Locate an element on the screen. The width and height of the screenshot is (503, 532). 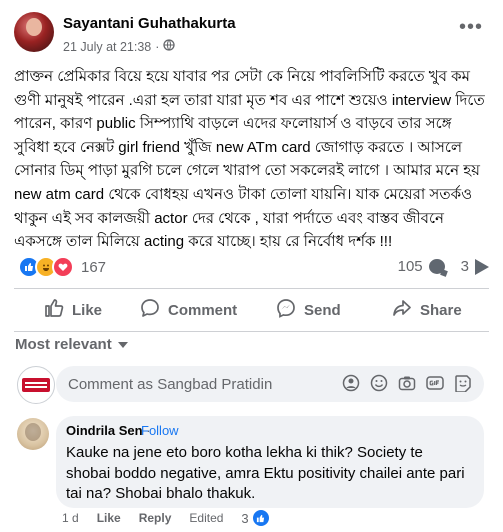
share-label: Share is located at coordinates (441, 310).